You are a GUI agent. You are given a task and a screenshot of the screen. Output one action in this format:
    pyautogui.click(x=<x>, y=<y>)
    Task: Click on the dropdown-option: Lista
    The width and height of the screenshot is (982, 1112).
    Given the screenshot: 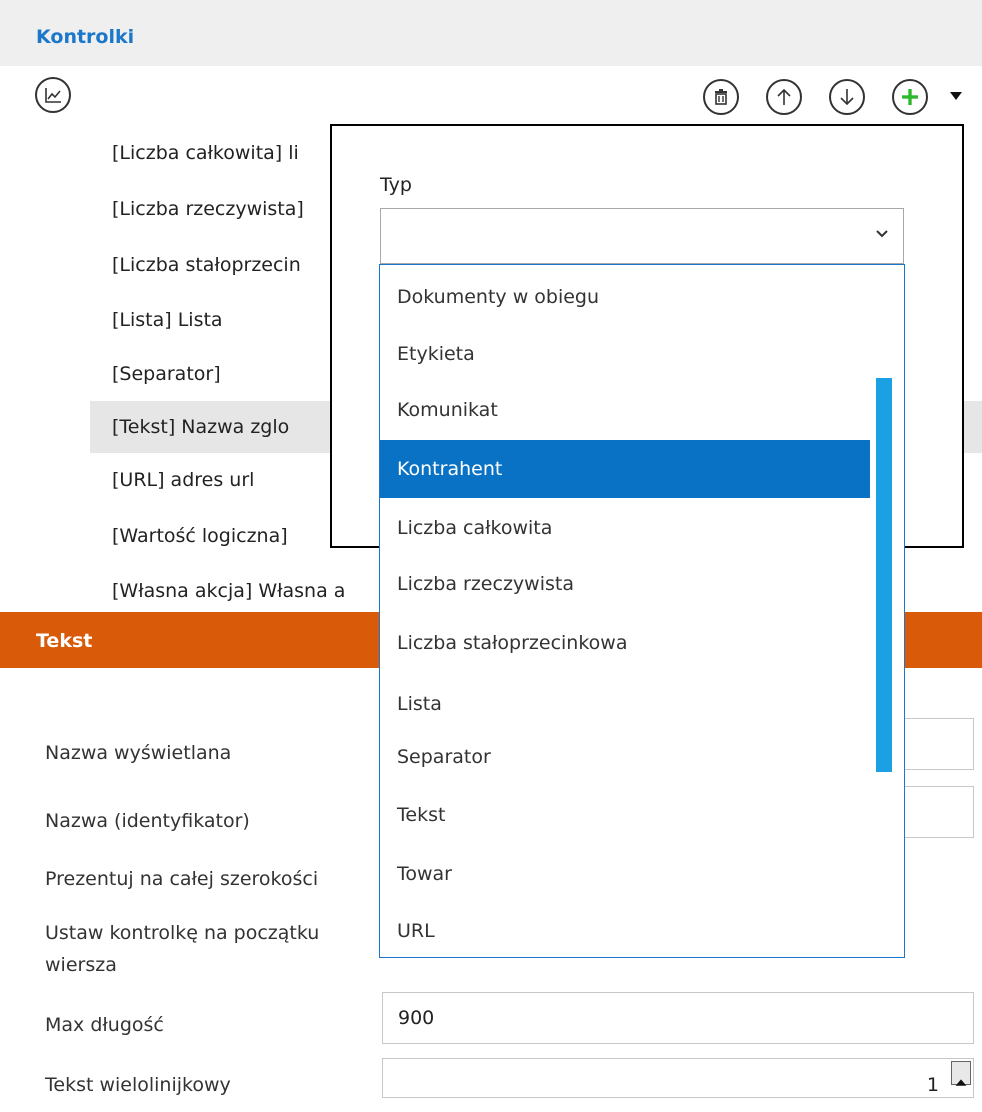 What is the action you would take?
    pyautogui.click(x=625, y=704)
    